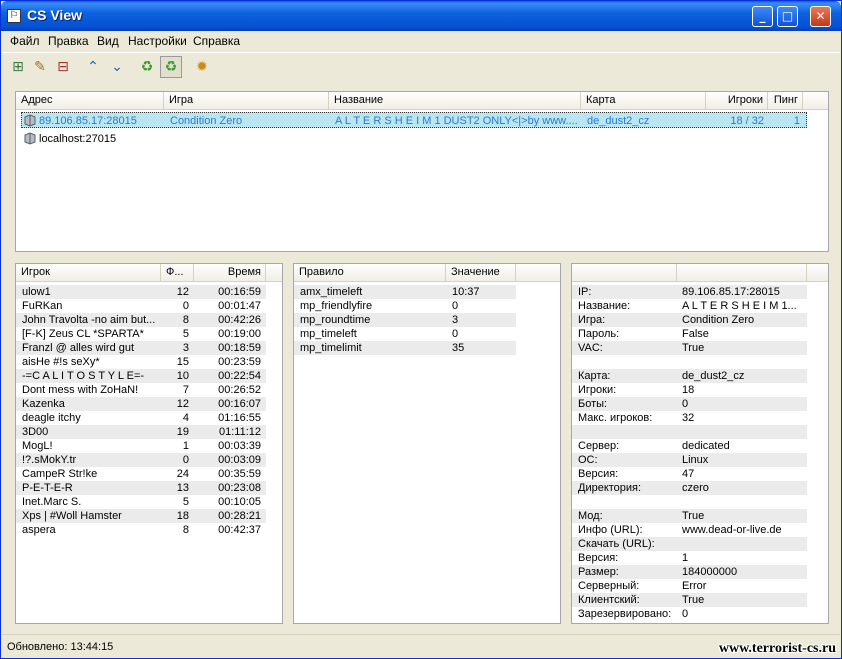  What do you see at coordinates (68, 41) in the screenshot?
I see `menu-edit: Правка` at bounding box center [68, 41].